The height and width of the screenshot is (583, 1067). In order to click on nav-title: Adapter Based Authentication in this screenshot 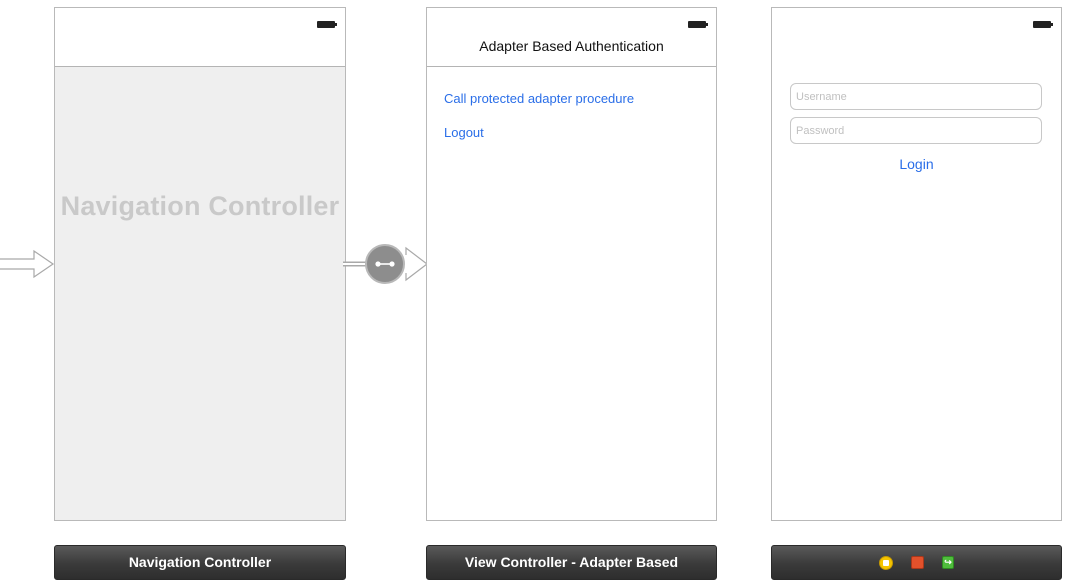, I will do `click(571, 46)`.